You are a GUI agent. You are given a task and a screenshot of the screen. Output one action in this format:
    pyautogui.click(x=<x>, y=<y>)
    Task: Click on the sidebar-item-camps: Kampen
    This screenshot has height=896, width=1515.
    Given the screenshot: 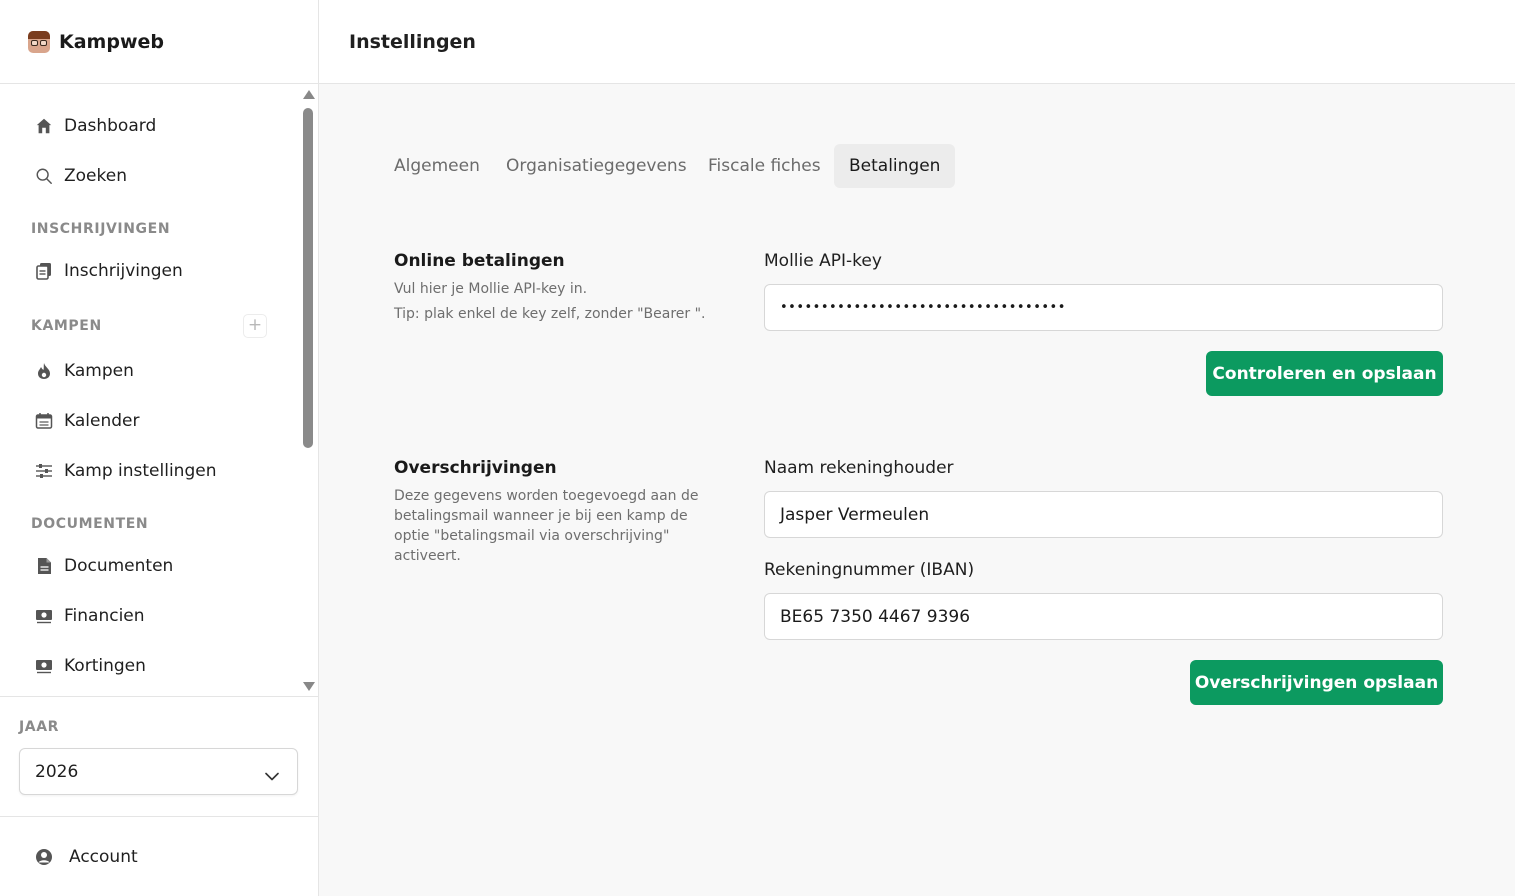 What is the action you would take?
    pyautogui.click(x=150, y=371)
    